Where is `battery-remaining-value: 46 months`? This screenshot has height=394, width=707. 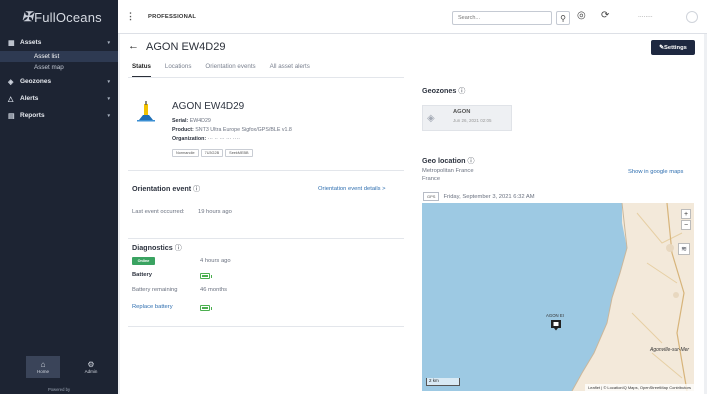 battery-remaining-value: 46 months is located at coordinates (214, 290).